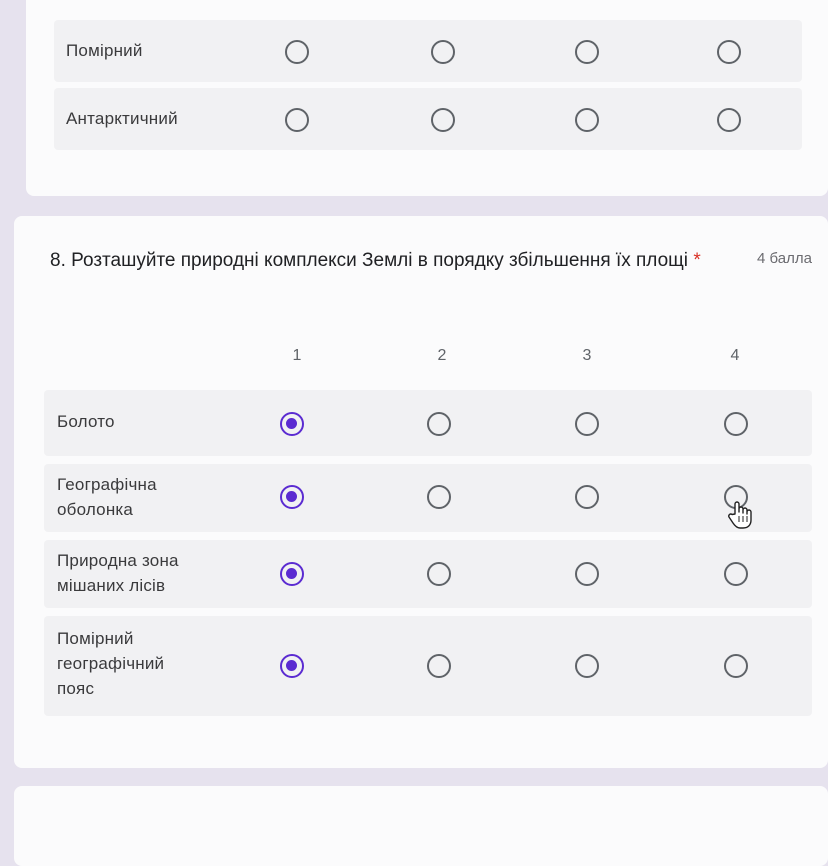  What do you see at coordinates (104, 50) in the screenshot?
I see `row-label-pomirnyi: Помірний` at bounding box center [104, 50].